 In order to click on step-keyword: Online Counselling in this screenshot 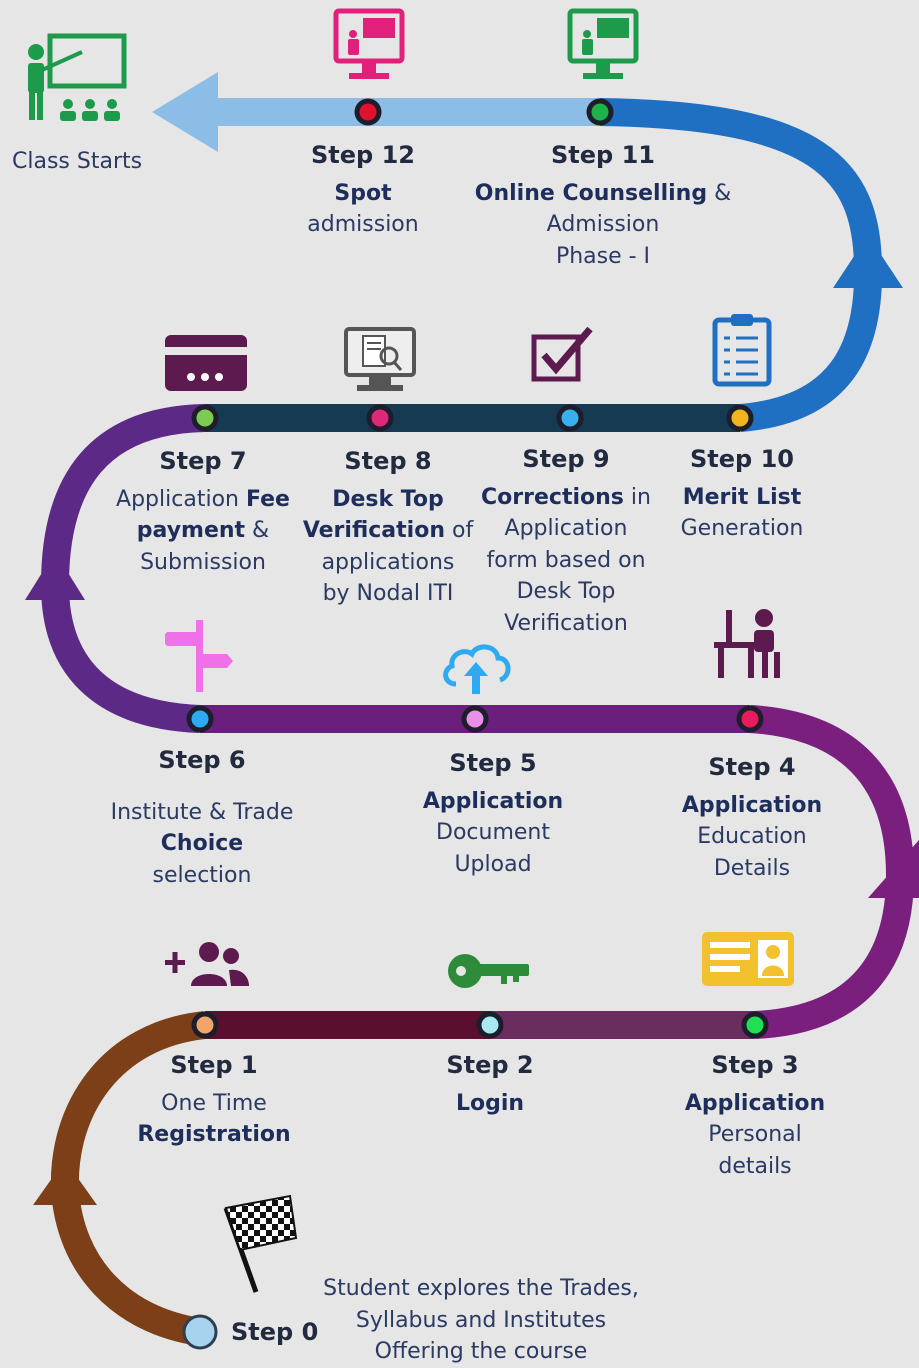, I will do `click(591, 193)`.